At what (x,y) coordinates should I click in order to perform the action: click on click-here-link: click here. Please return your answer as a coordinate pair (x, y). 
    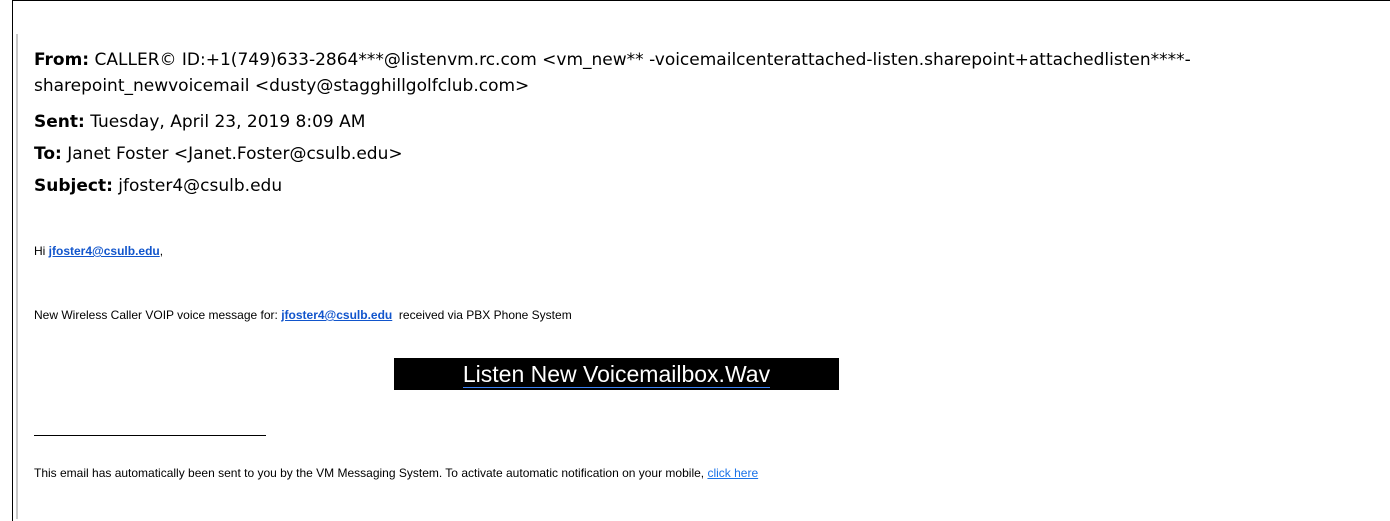
    Looking at the image, I should click on (732, 473).